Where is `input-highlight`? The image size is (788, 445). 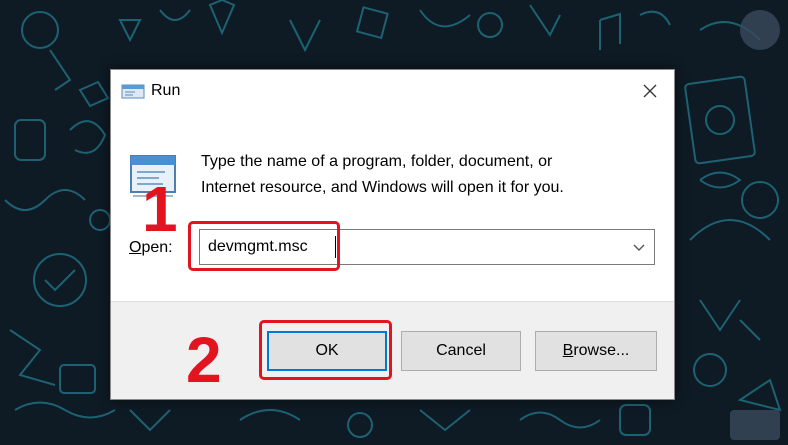 input-highlight is located at coordinates (264, 246).